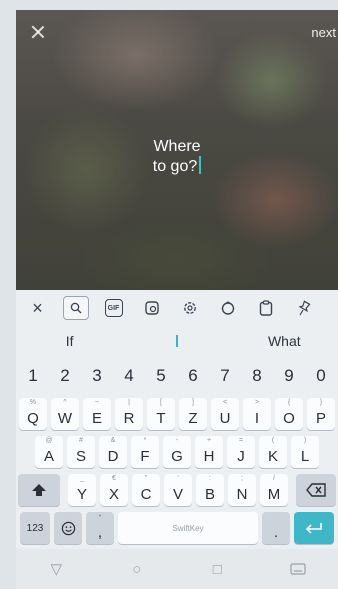  I want to click on emoji-key, so click(68, 528).